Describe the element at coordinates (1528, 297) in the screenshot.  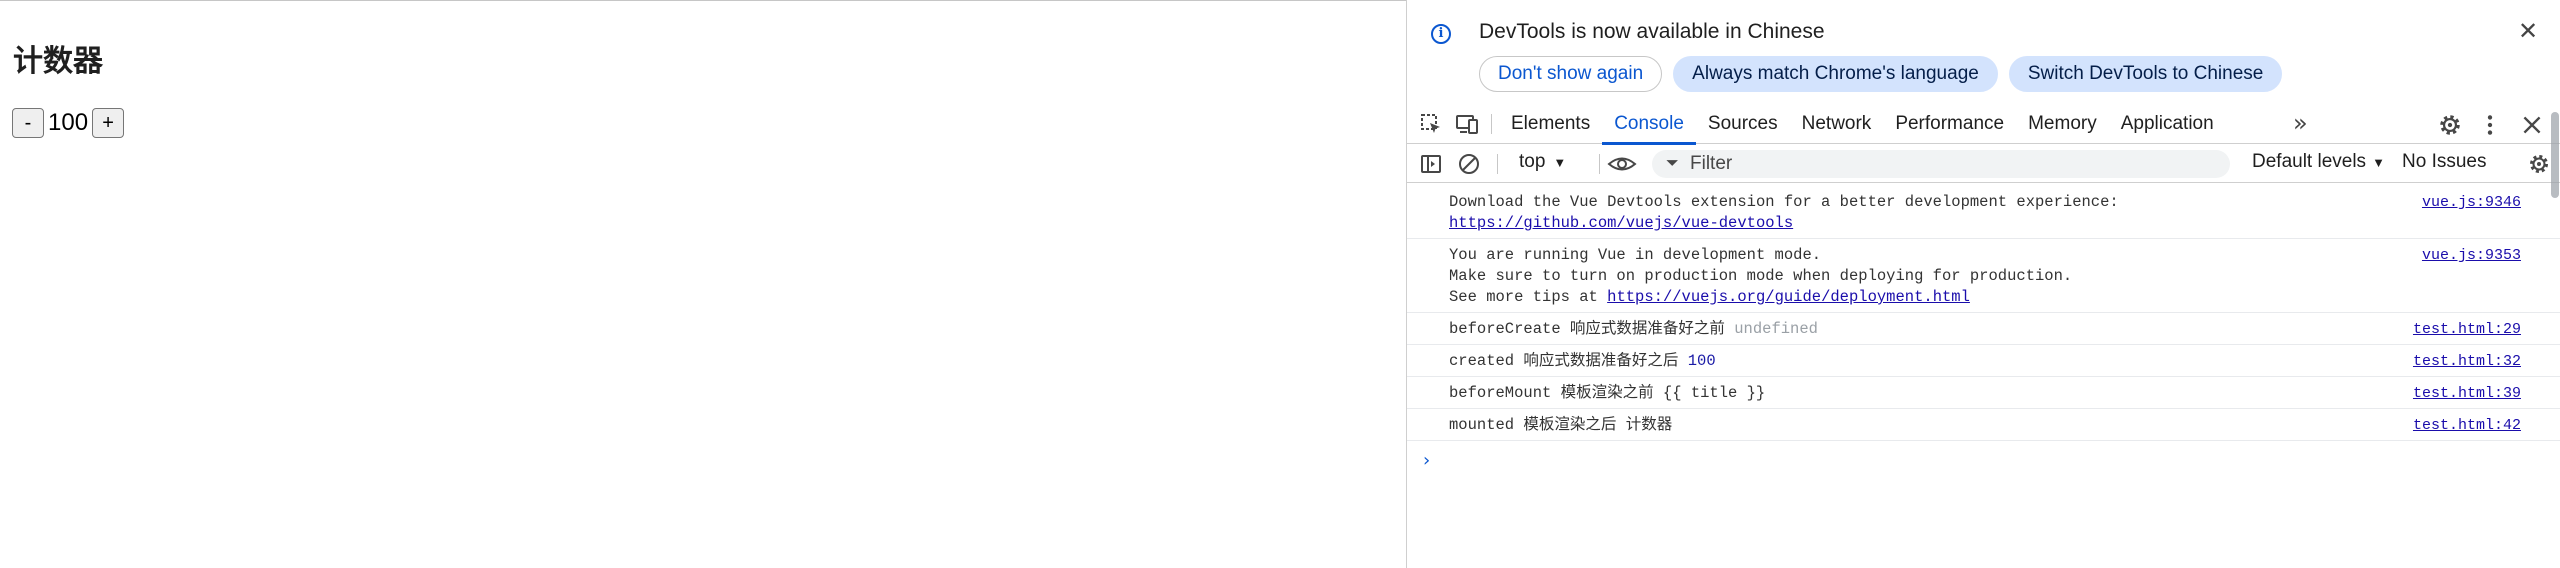
I see `message-text: See more tips at` at that location.